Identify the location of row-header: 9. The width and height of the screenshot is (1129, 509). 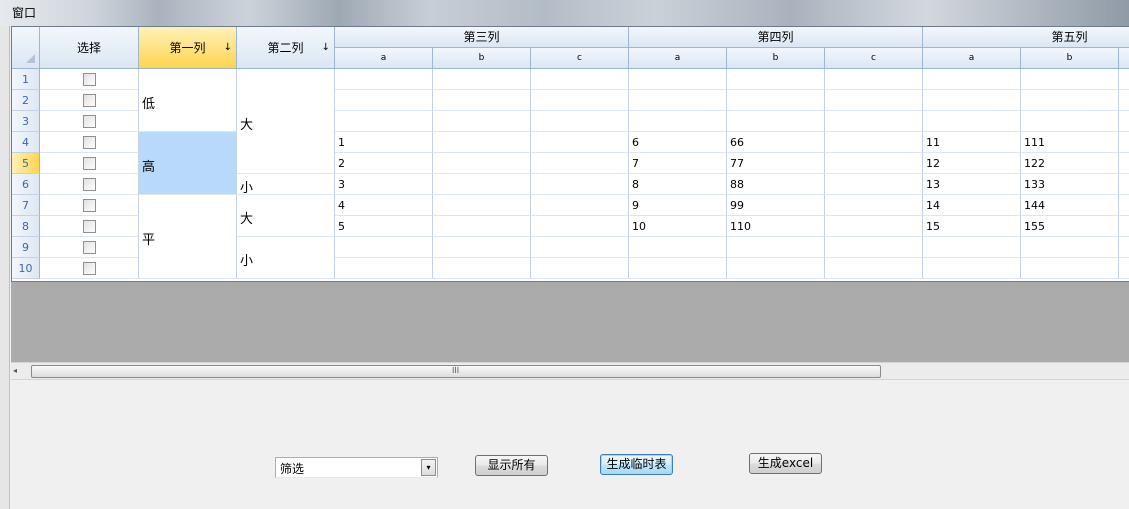
(26, 247).